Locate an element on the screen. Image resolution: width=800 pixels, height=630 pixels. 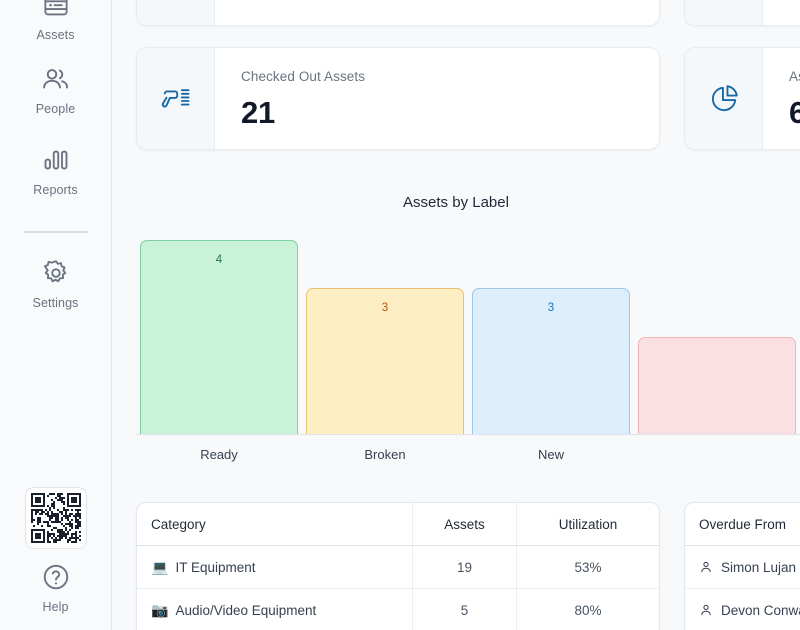
chart-tick-ready: Ready is located at coordinates (219, 454).